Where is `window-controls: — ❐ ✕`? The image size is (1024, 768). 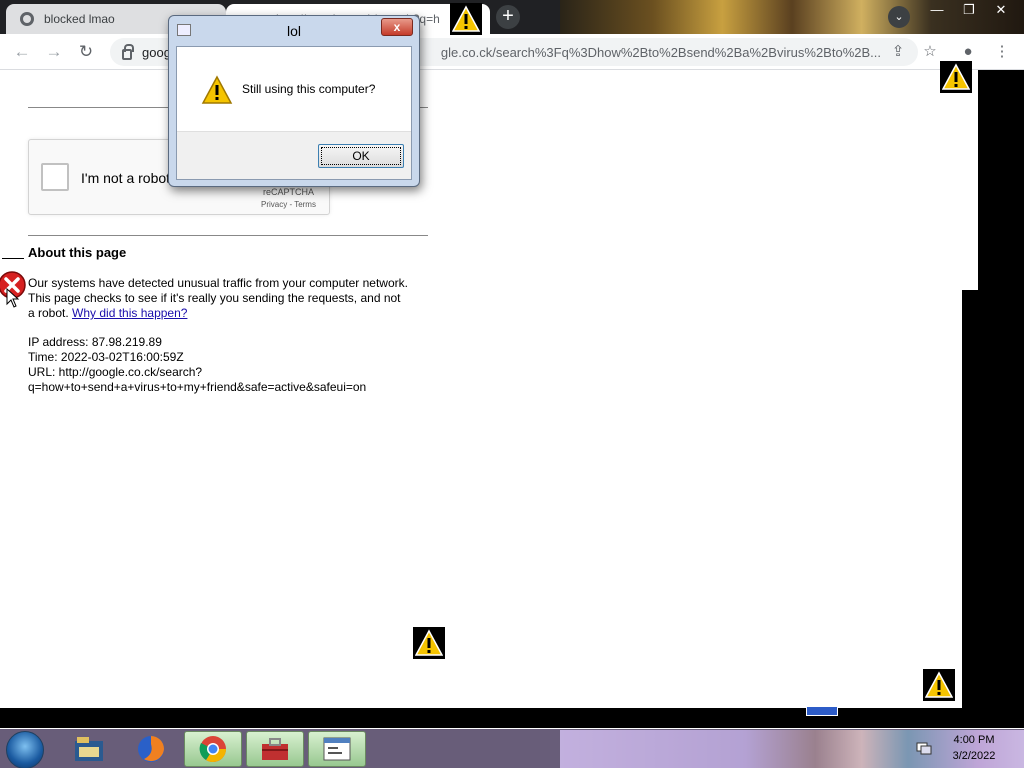
window-controls: — ❐ ✕ is located at coordinates (969, 10).